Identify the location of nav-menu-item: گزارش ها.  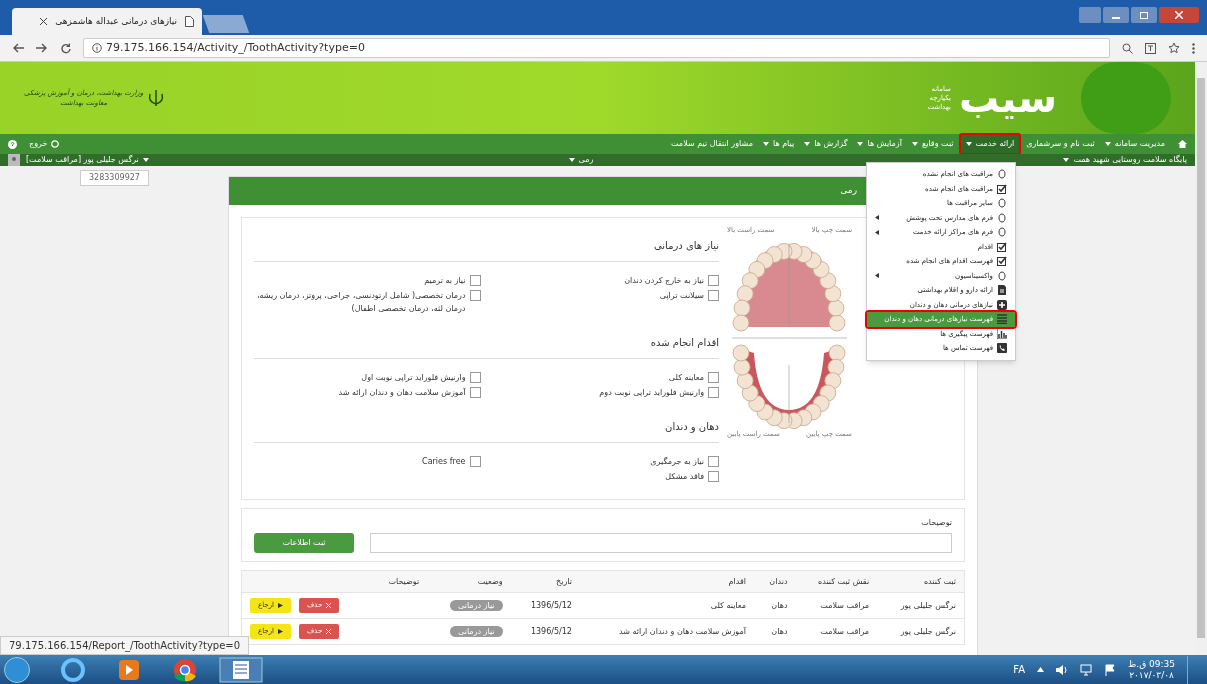
(826, 144).